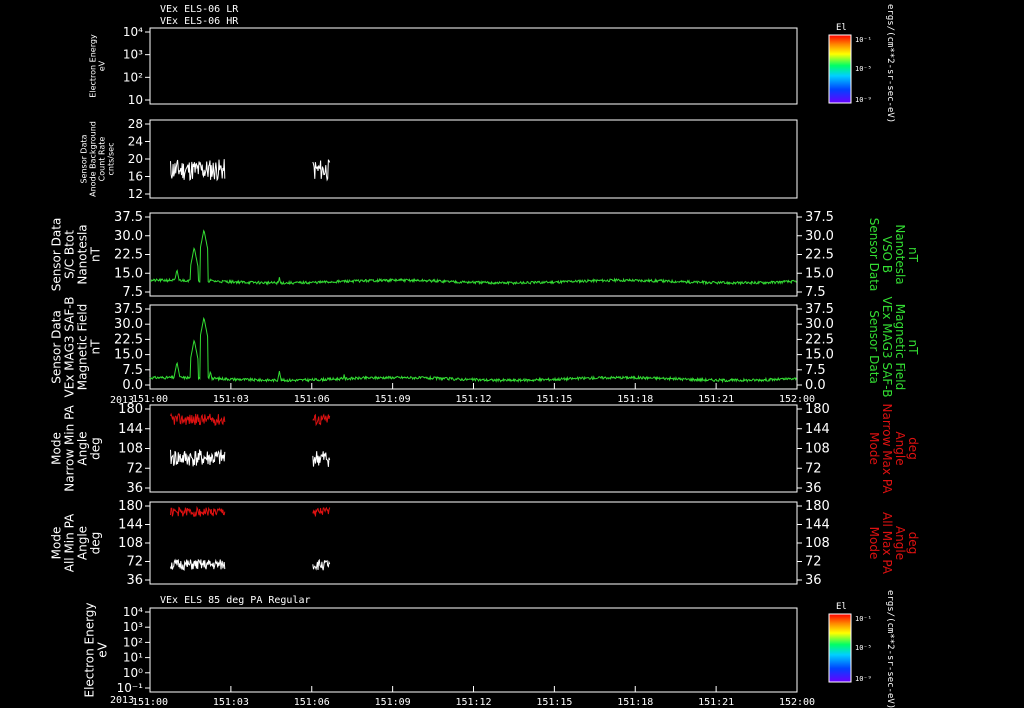  What do you see at coordinates (887, 449) in the screenshot?
I see `panel-4-rylabel-line-1: Narrow Max PA` at bounding box center [887, 449].